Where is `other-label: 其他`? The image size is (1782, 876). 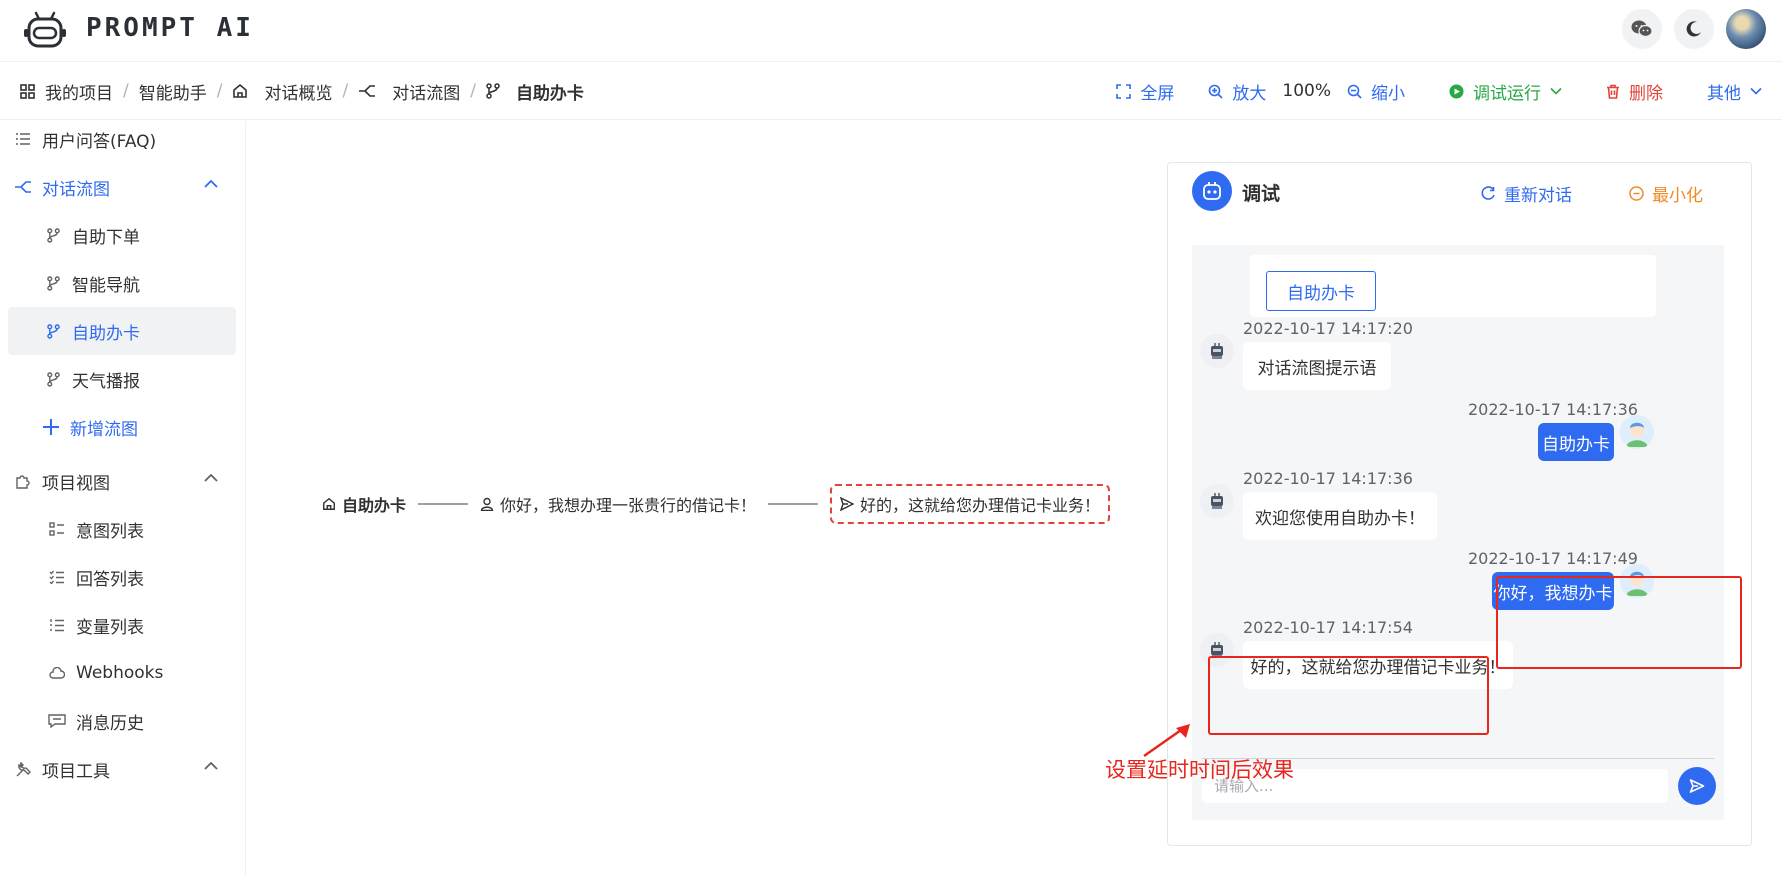 other-label: 其他 is located at coordinates (1724, 93).